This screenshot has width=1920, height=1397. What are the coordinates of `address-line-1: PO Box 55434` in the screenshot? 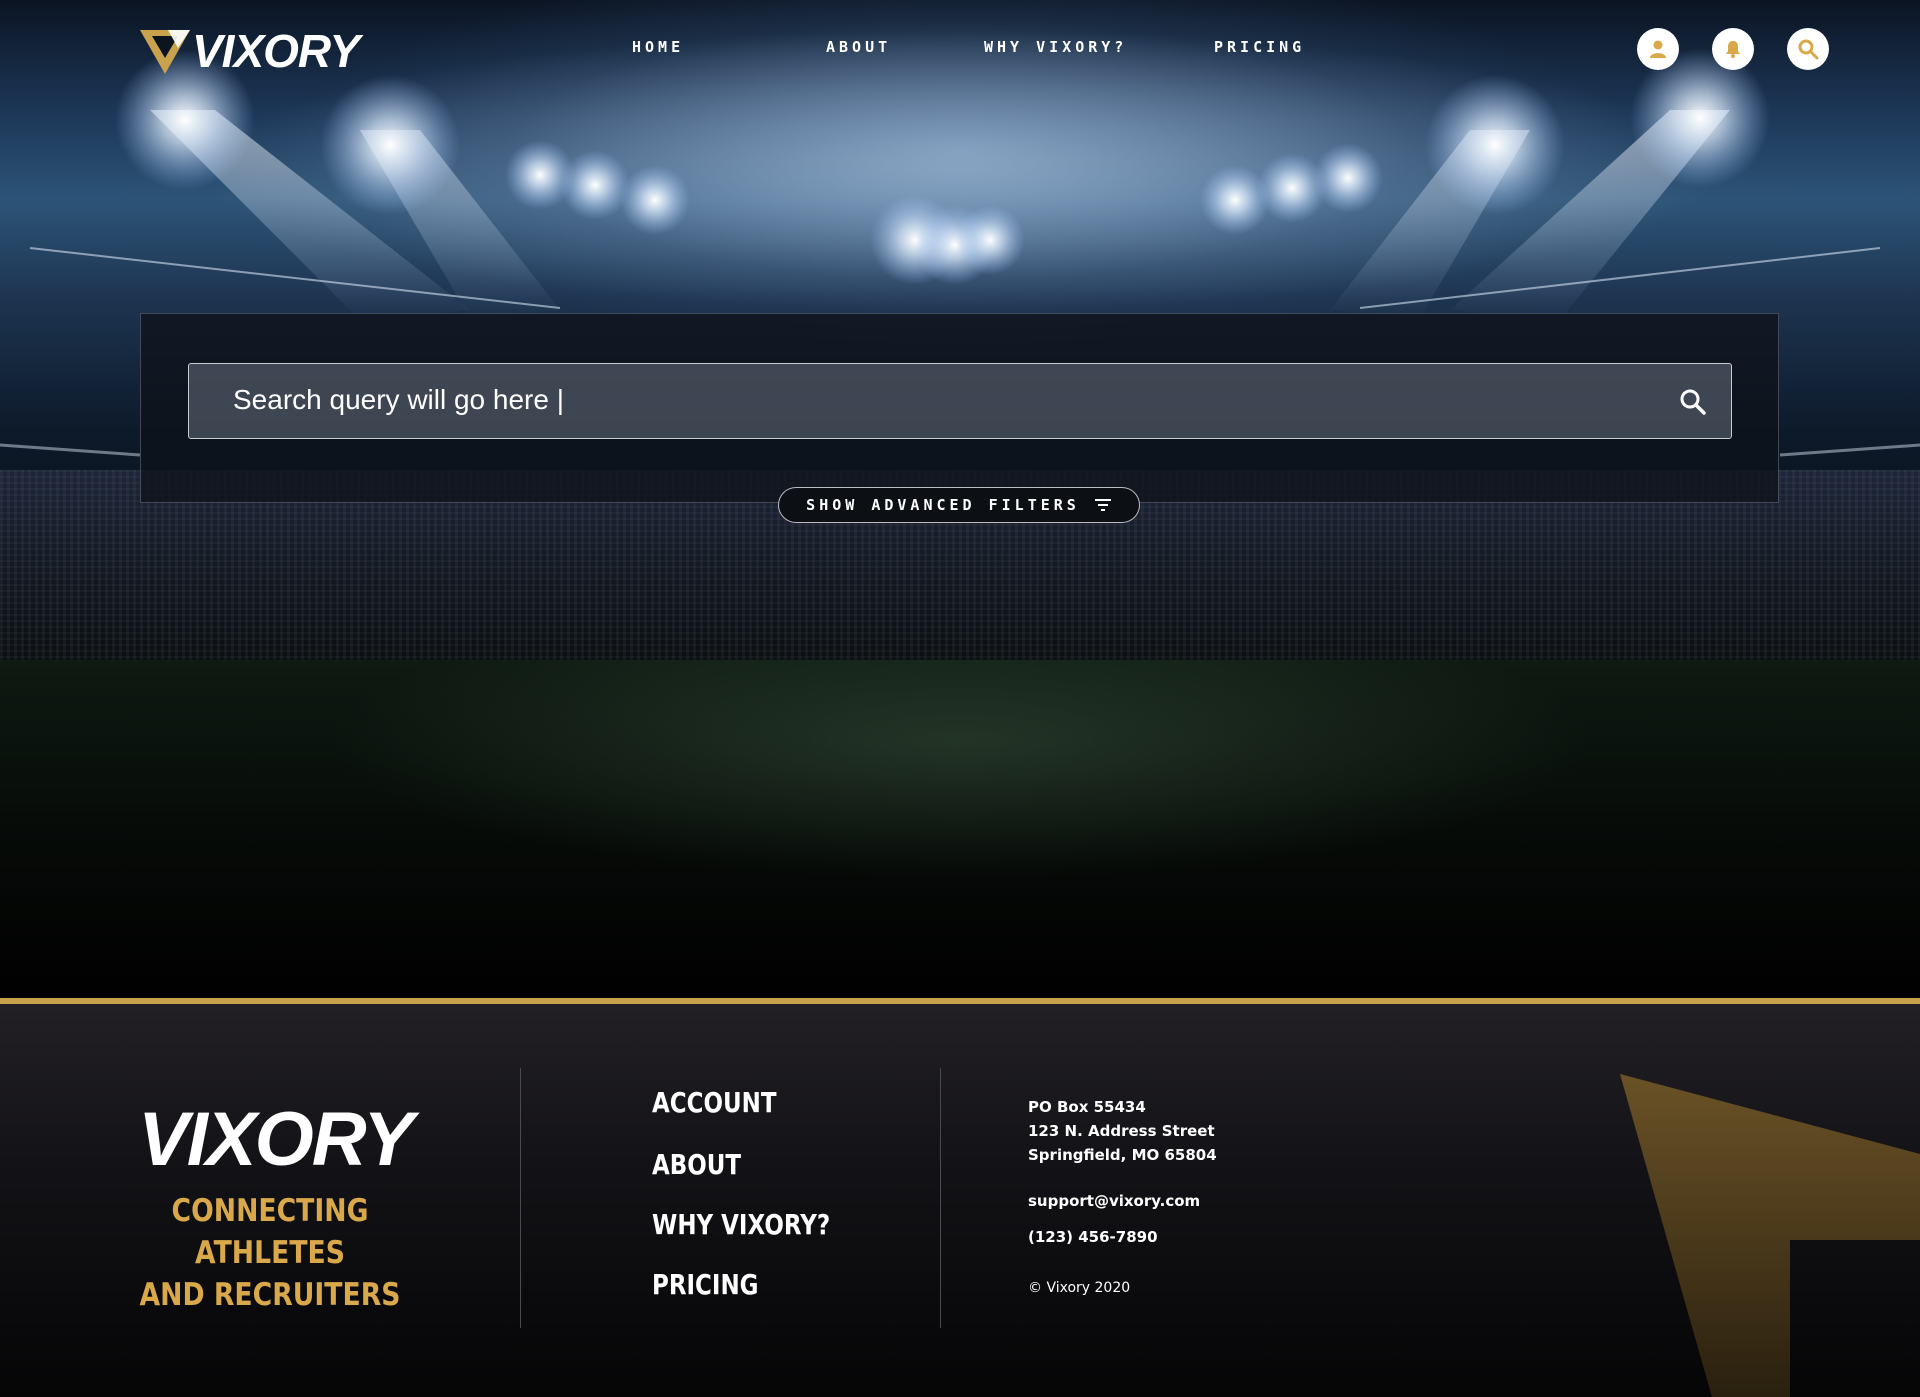 It's located at (1087, 1107).